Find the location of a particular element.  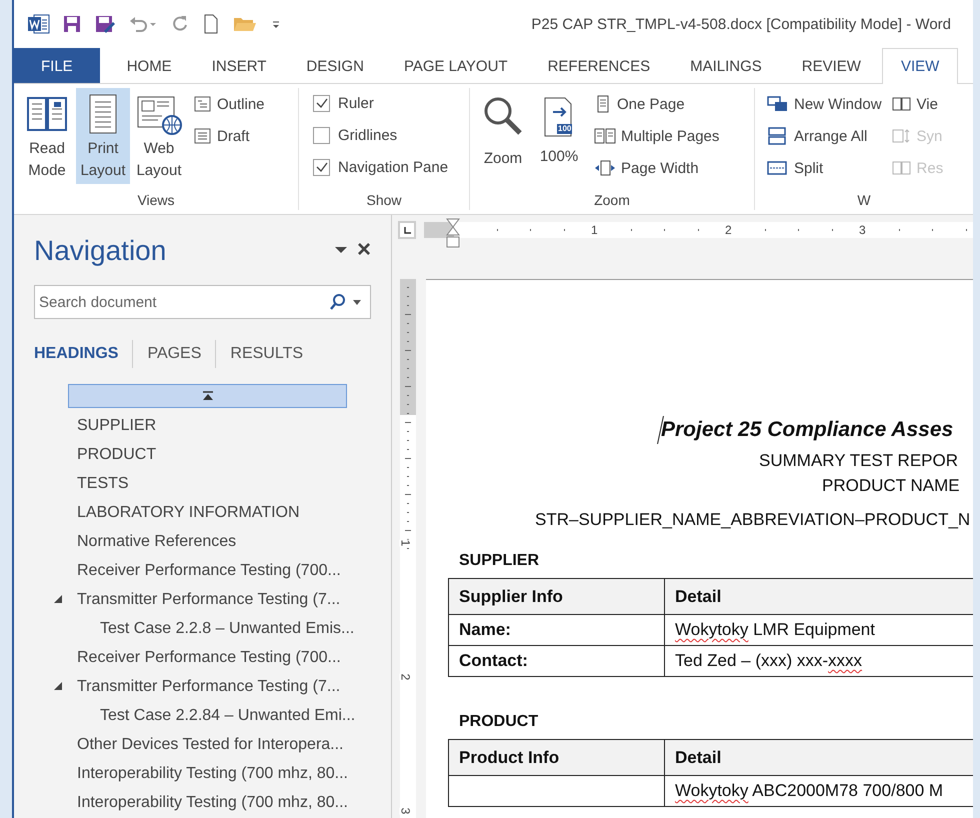

heading-item: LABORATORY INFORMATION is located at coordinates (188, 513).